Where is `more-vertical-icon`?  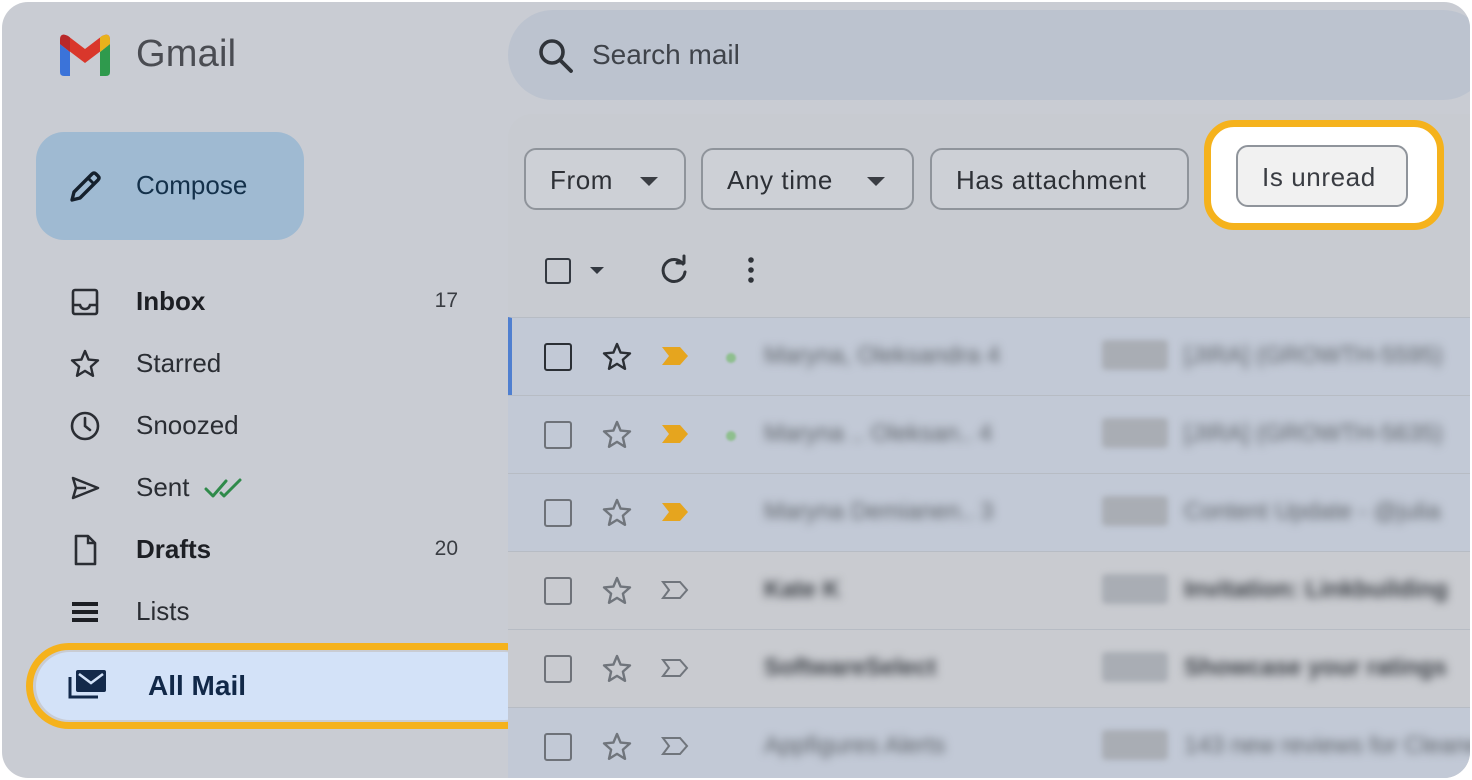 more-vertical-icon is located at coordinates (751, 270).